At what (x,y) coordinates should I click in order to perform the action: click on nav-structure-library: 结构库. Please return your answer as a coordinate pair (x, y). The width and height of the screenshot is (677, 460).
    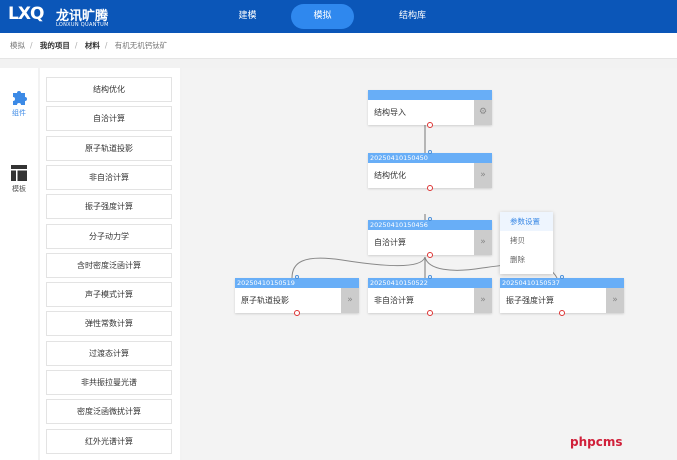
    Looking at the image, I should click on (412, 16).